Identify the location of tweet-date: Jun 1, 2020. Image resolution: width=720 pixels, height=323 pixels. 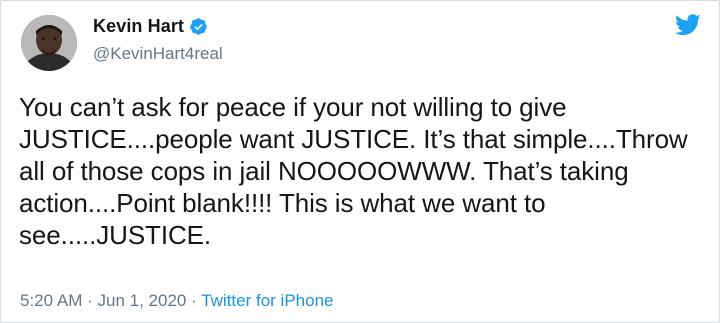
(142, 300).